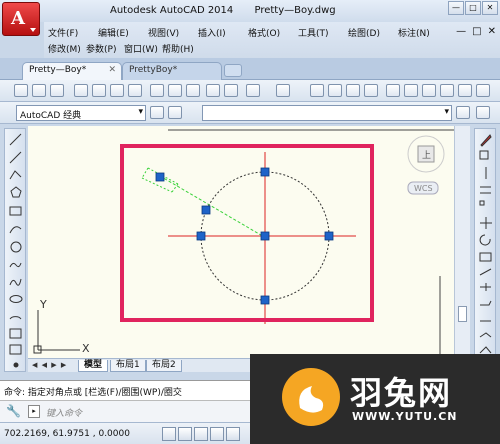 Image resolution: width=500 pixels, height=444 pixels. Describe the element at coordinates (135, 90) in the screenshot. I see `plot-icon` at that location.